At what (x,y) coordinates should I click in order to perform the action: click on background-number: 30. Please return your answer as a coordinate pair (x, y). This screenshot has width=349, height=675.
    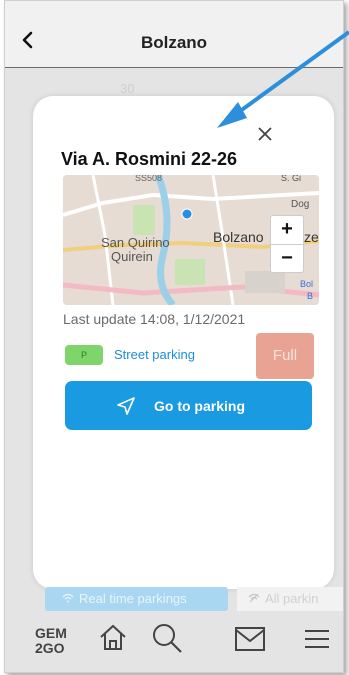
    Looking at the image, I should click on (127, 88).